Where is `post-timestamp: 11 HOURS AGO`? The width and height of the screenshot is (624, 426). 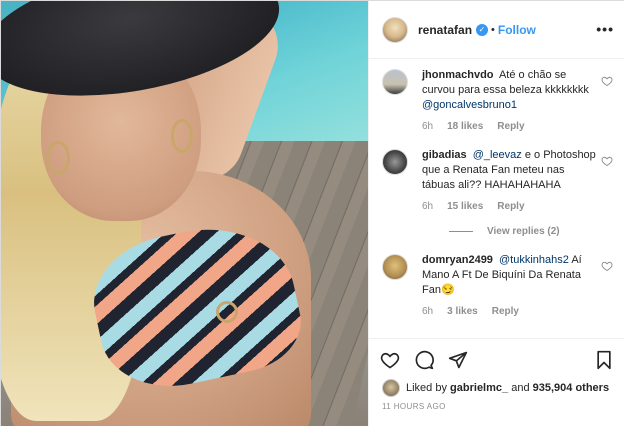
post-timestamp: 11 HOURS AGO is located at coordinates (414, 406).